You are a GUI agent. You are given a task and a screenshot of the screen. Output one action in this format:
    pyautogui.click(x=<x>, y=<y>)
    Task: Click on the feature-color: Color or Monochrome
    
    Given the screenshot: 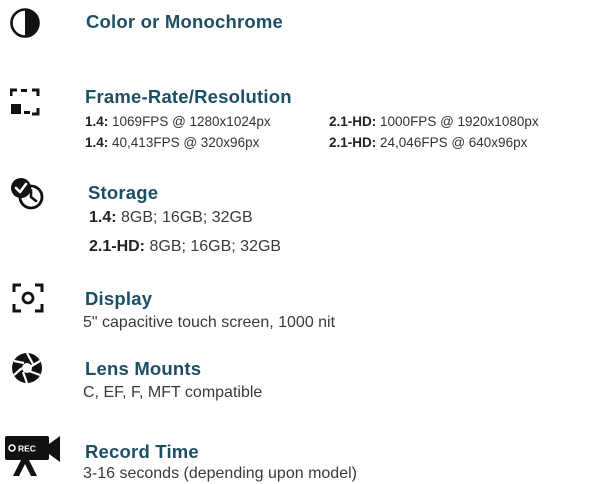 What is the action you would take?
    pyautogui.click(x=298, y=25)
    